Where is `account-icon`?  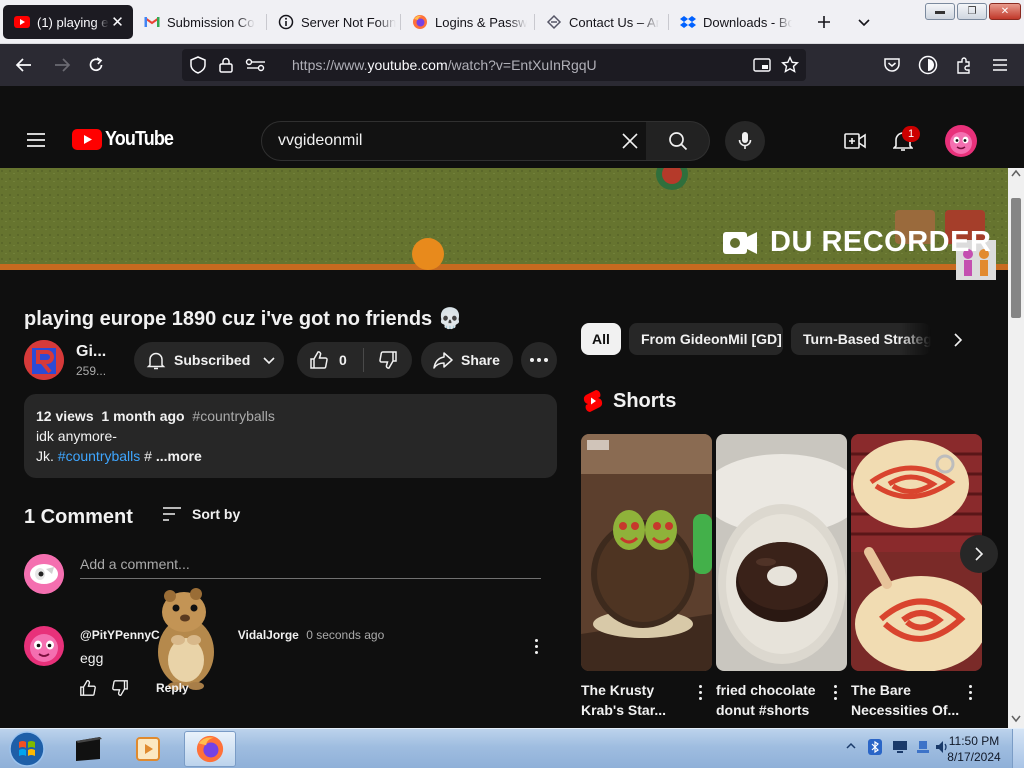 account-icon is located at coordinates (928, 65).